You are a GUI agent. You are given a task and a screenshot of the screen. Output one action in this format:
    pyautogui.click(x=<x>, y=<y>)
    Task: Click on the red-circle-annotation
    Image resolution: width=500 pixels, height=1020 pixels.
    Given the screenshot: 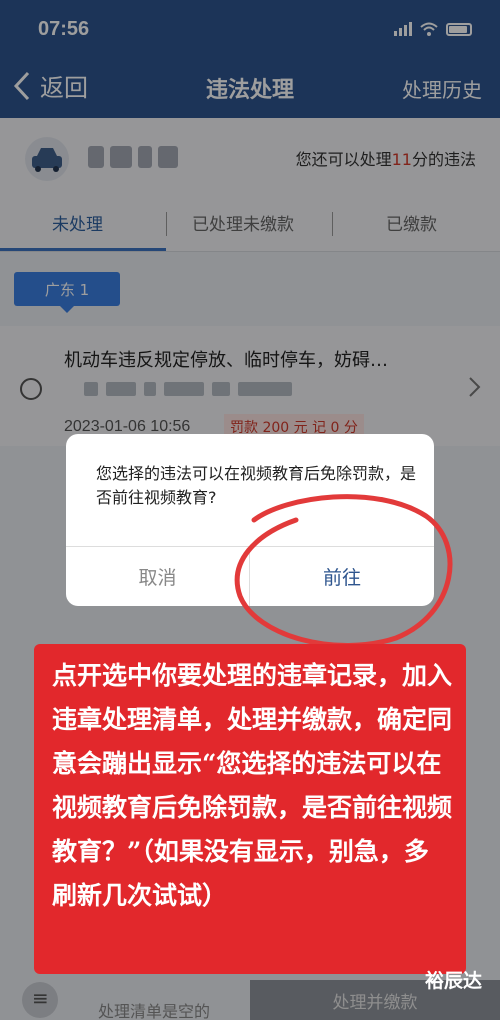 What is the action you would take?
    pyautogui.click(x=343, y=571)
    